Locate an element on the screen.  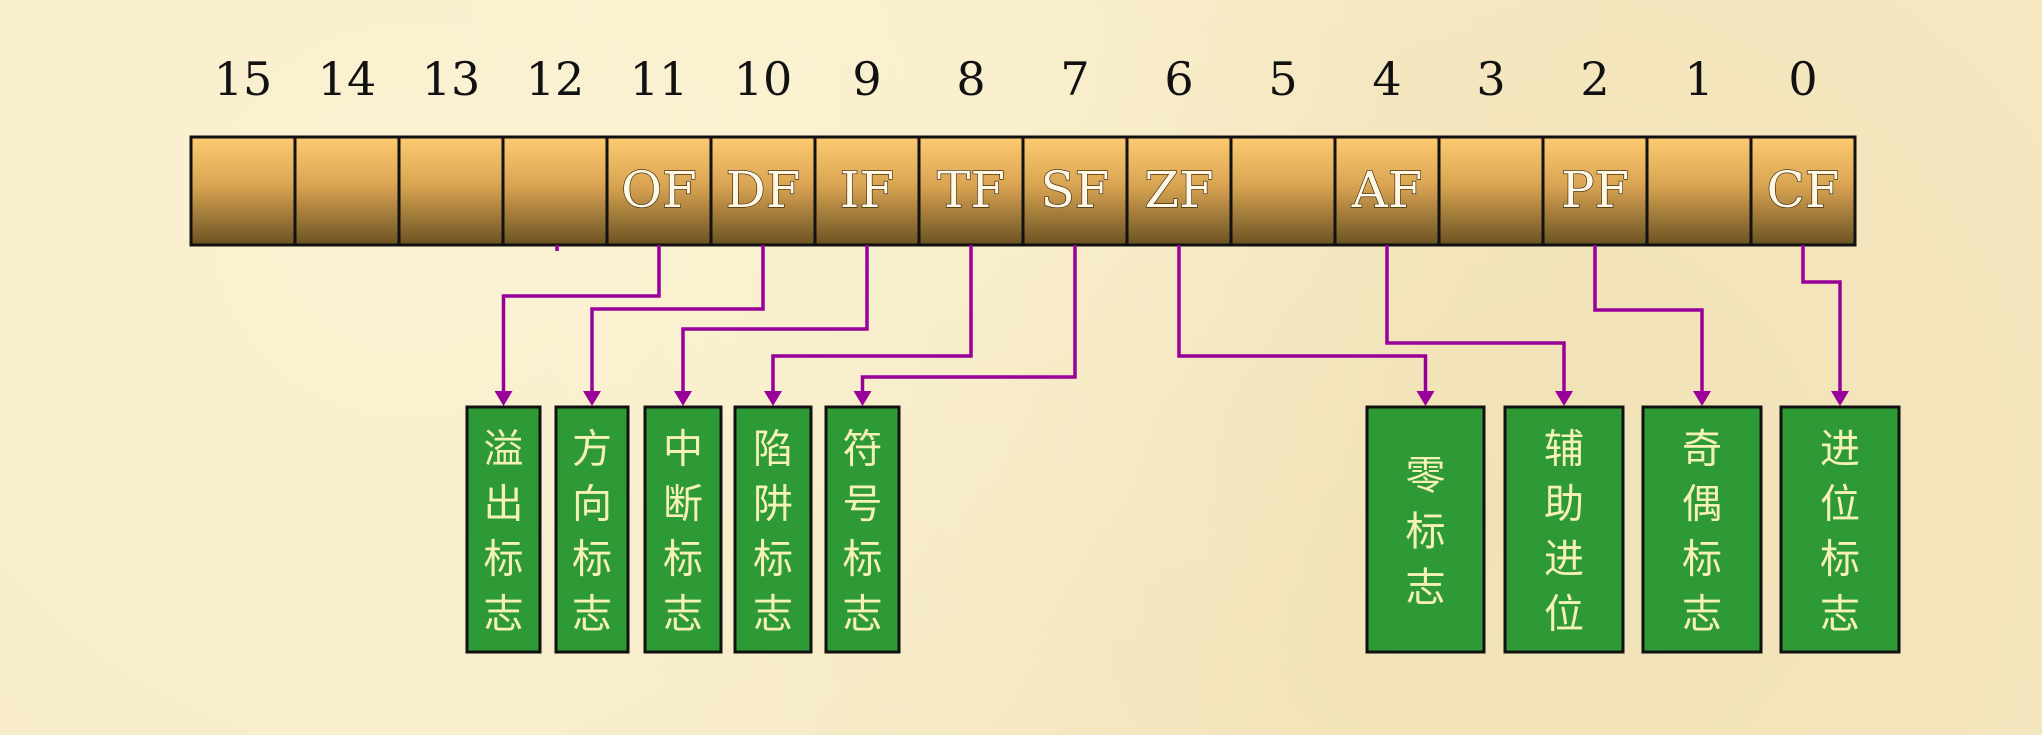
flag-box-sf: 符号标志 is located at coordinates (862, 529).